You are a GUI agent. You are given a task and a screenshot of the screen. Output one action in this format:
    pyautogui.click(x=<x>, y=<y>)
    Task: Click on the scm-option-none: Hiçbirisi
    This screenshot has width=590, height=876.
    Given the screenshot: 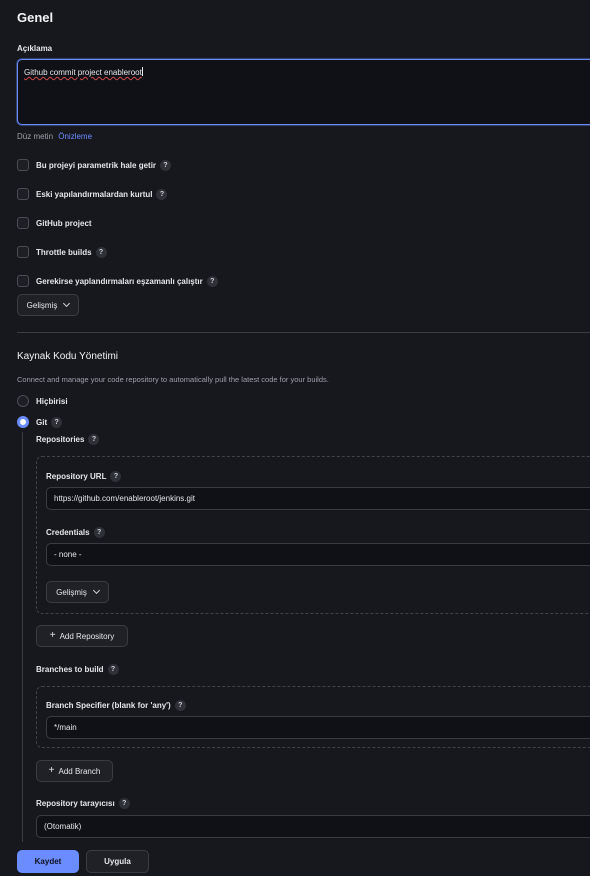 What is the action you would take?
    pyautogui.click(x=42, y=401)
    